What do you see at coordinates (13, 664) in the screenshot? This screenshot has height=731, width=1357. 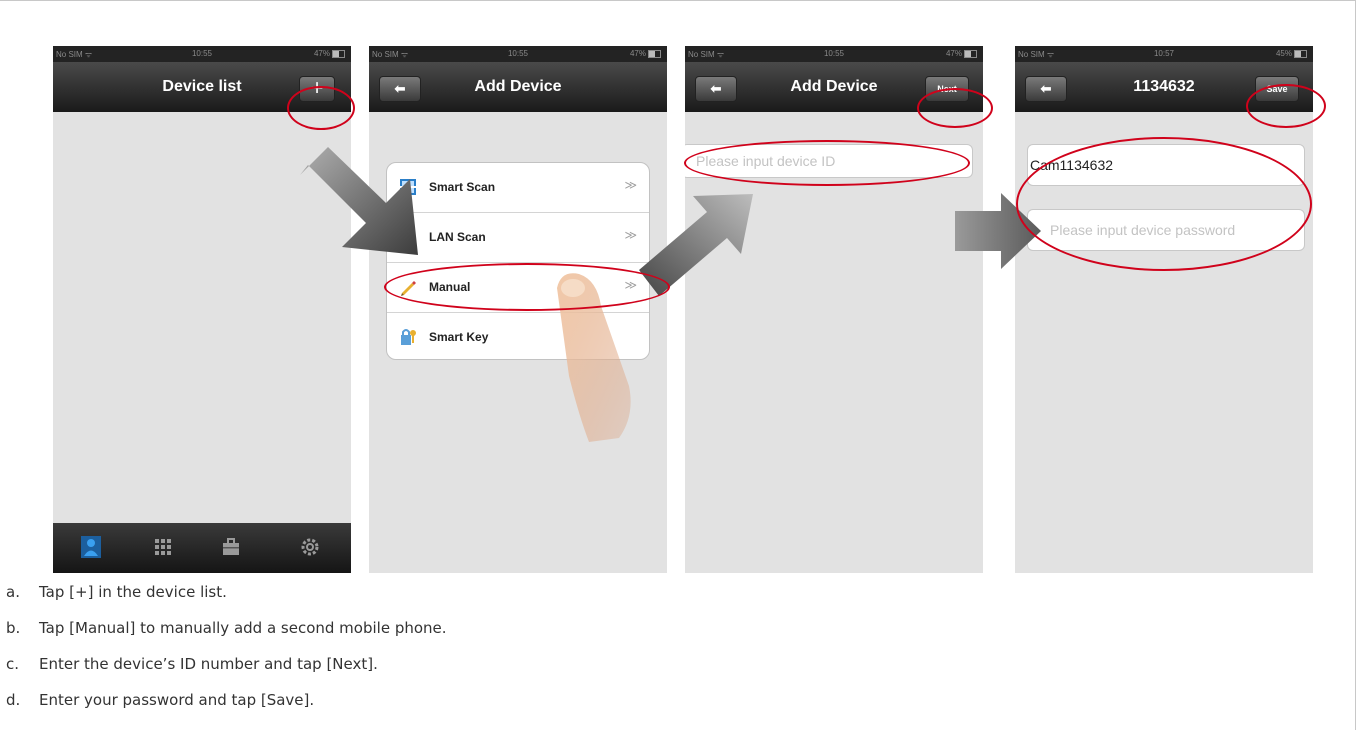 I see `step-marker: c.` at bounding box center [13, 664].